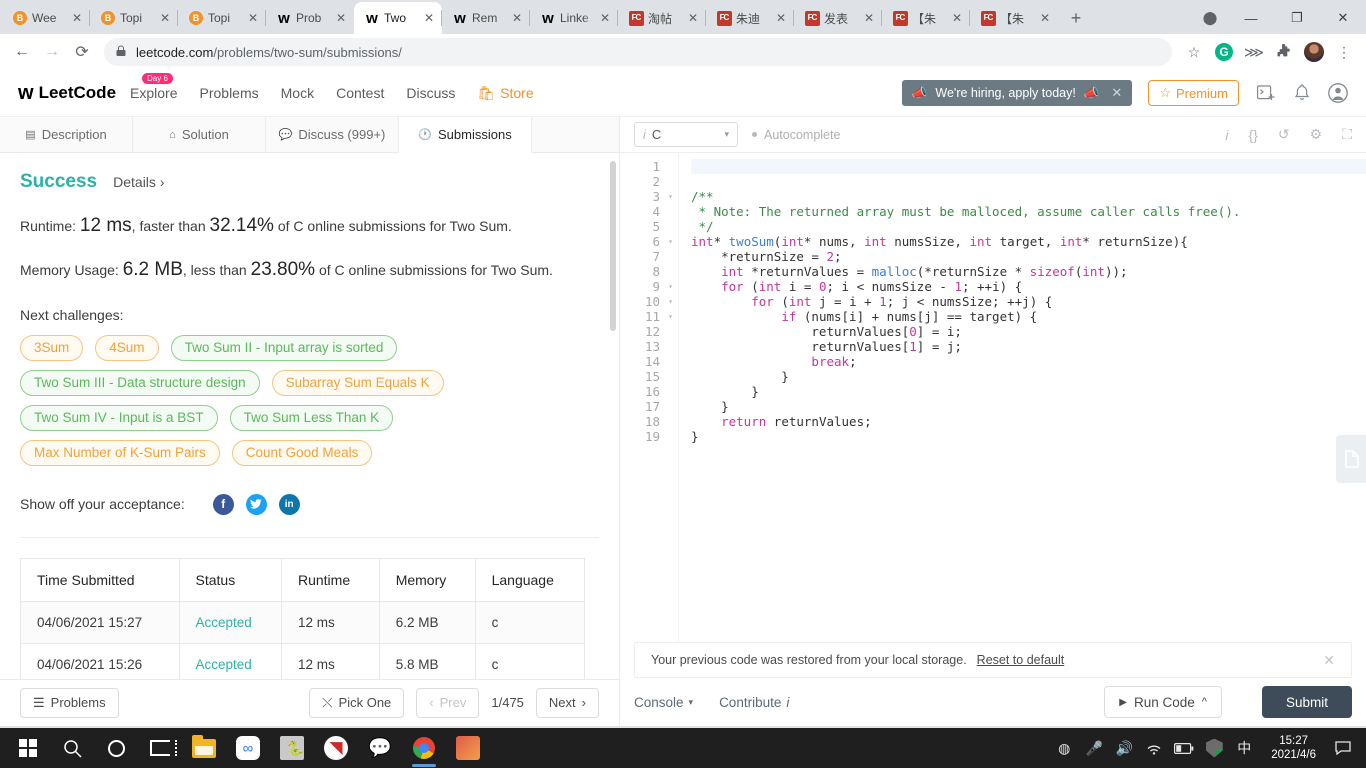 This screenshot has width=1366, height=768. What do you see at coordinates (1194, 52) in the screenshot?
I see `bookmark-star-icon: ☆` at bounding box center [1194, 52].